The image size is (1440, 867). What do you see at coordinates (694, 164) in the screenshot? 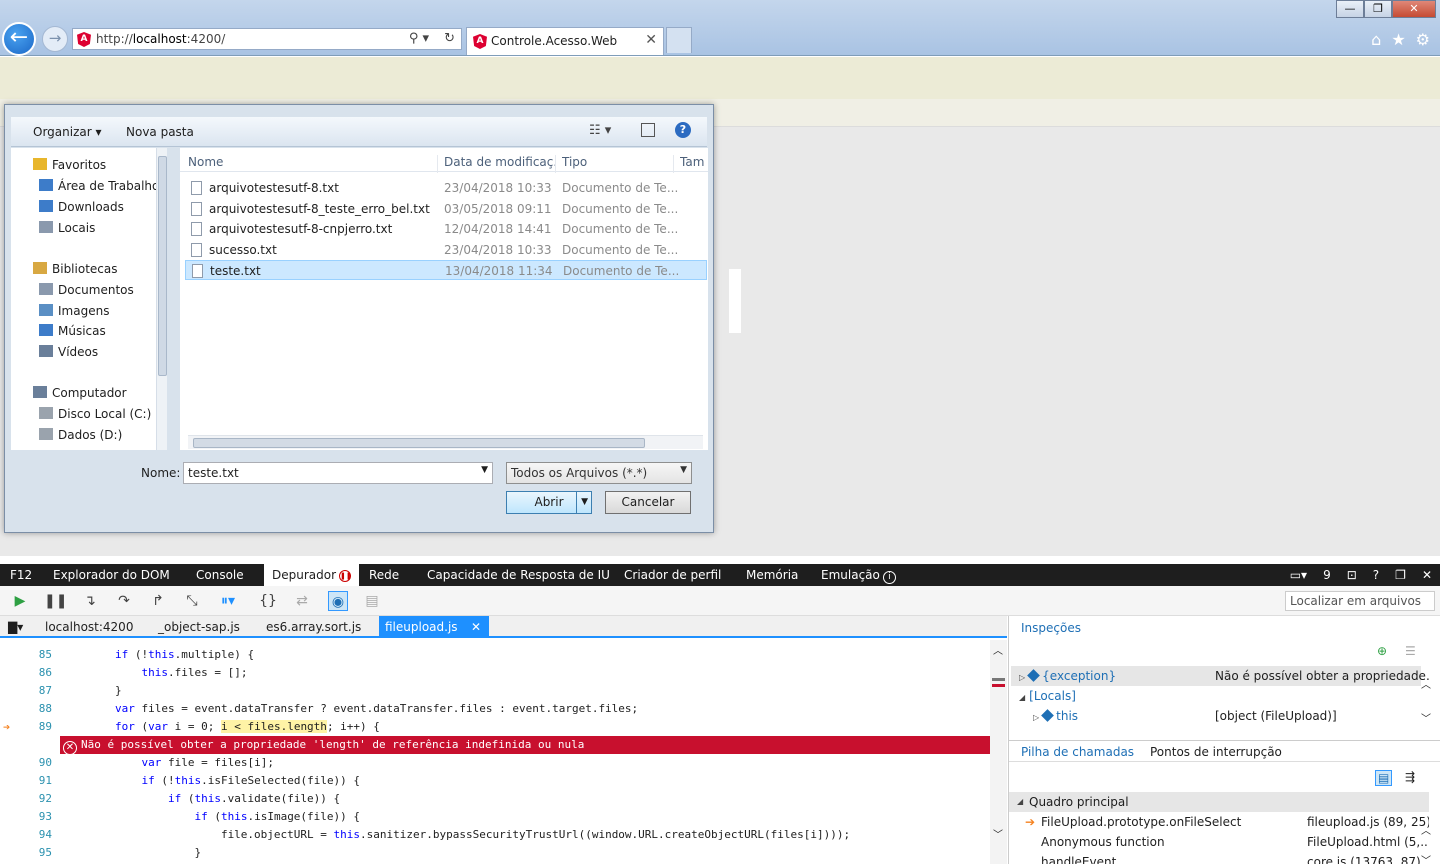
I see `column-size: Tam` at bounding box center [694, 164].